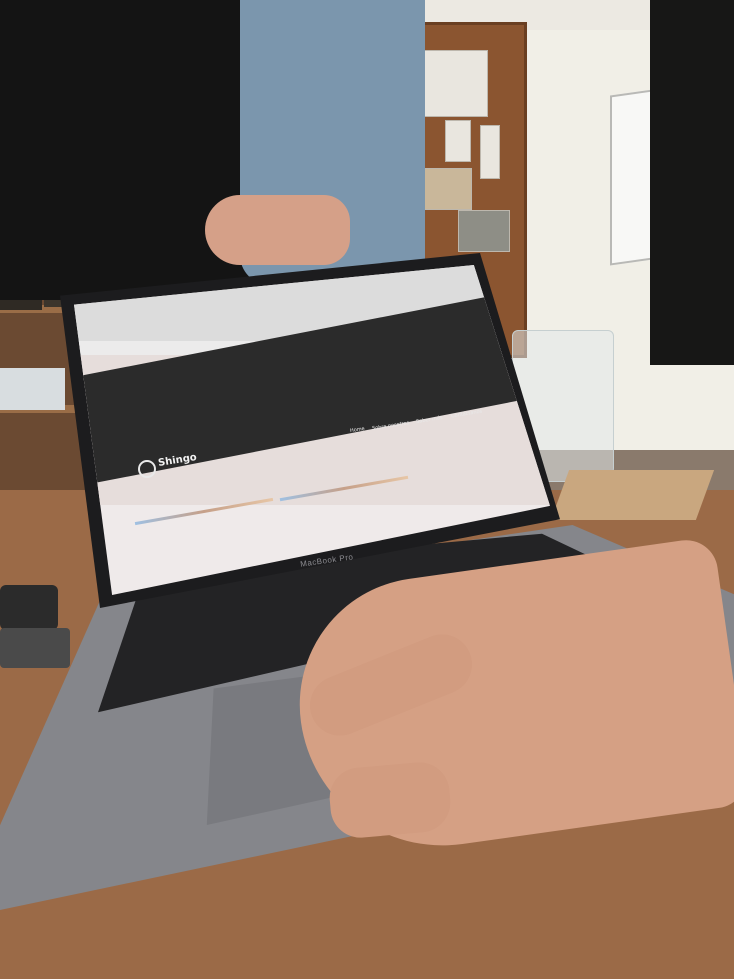  What do you see at coordinates (277, 230) in the screenshot?
I see `person-hand` at bounding box center [277, 230].